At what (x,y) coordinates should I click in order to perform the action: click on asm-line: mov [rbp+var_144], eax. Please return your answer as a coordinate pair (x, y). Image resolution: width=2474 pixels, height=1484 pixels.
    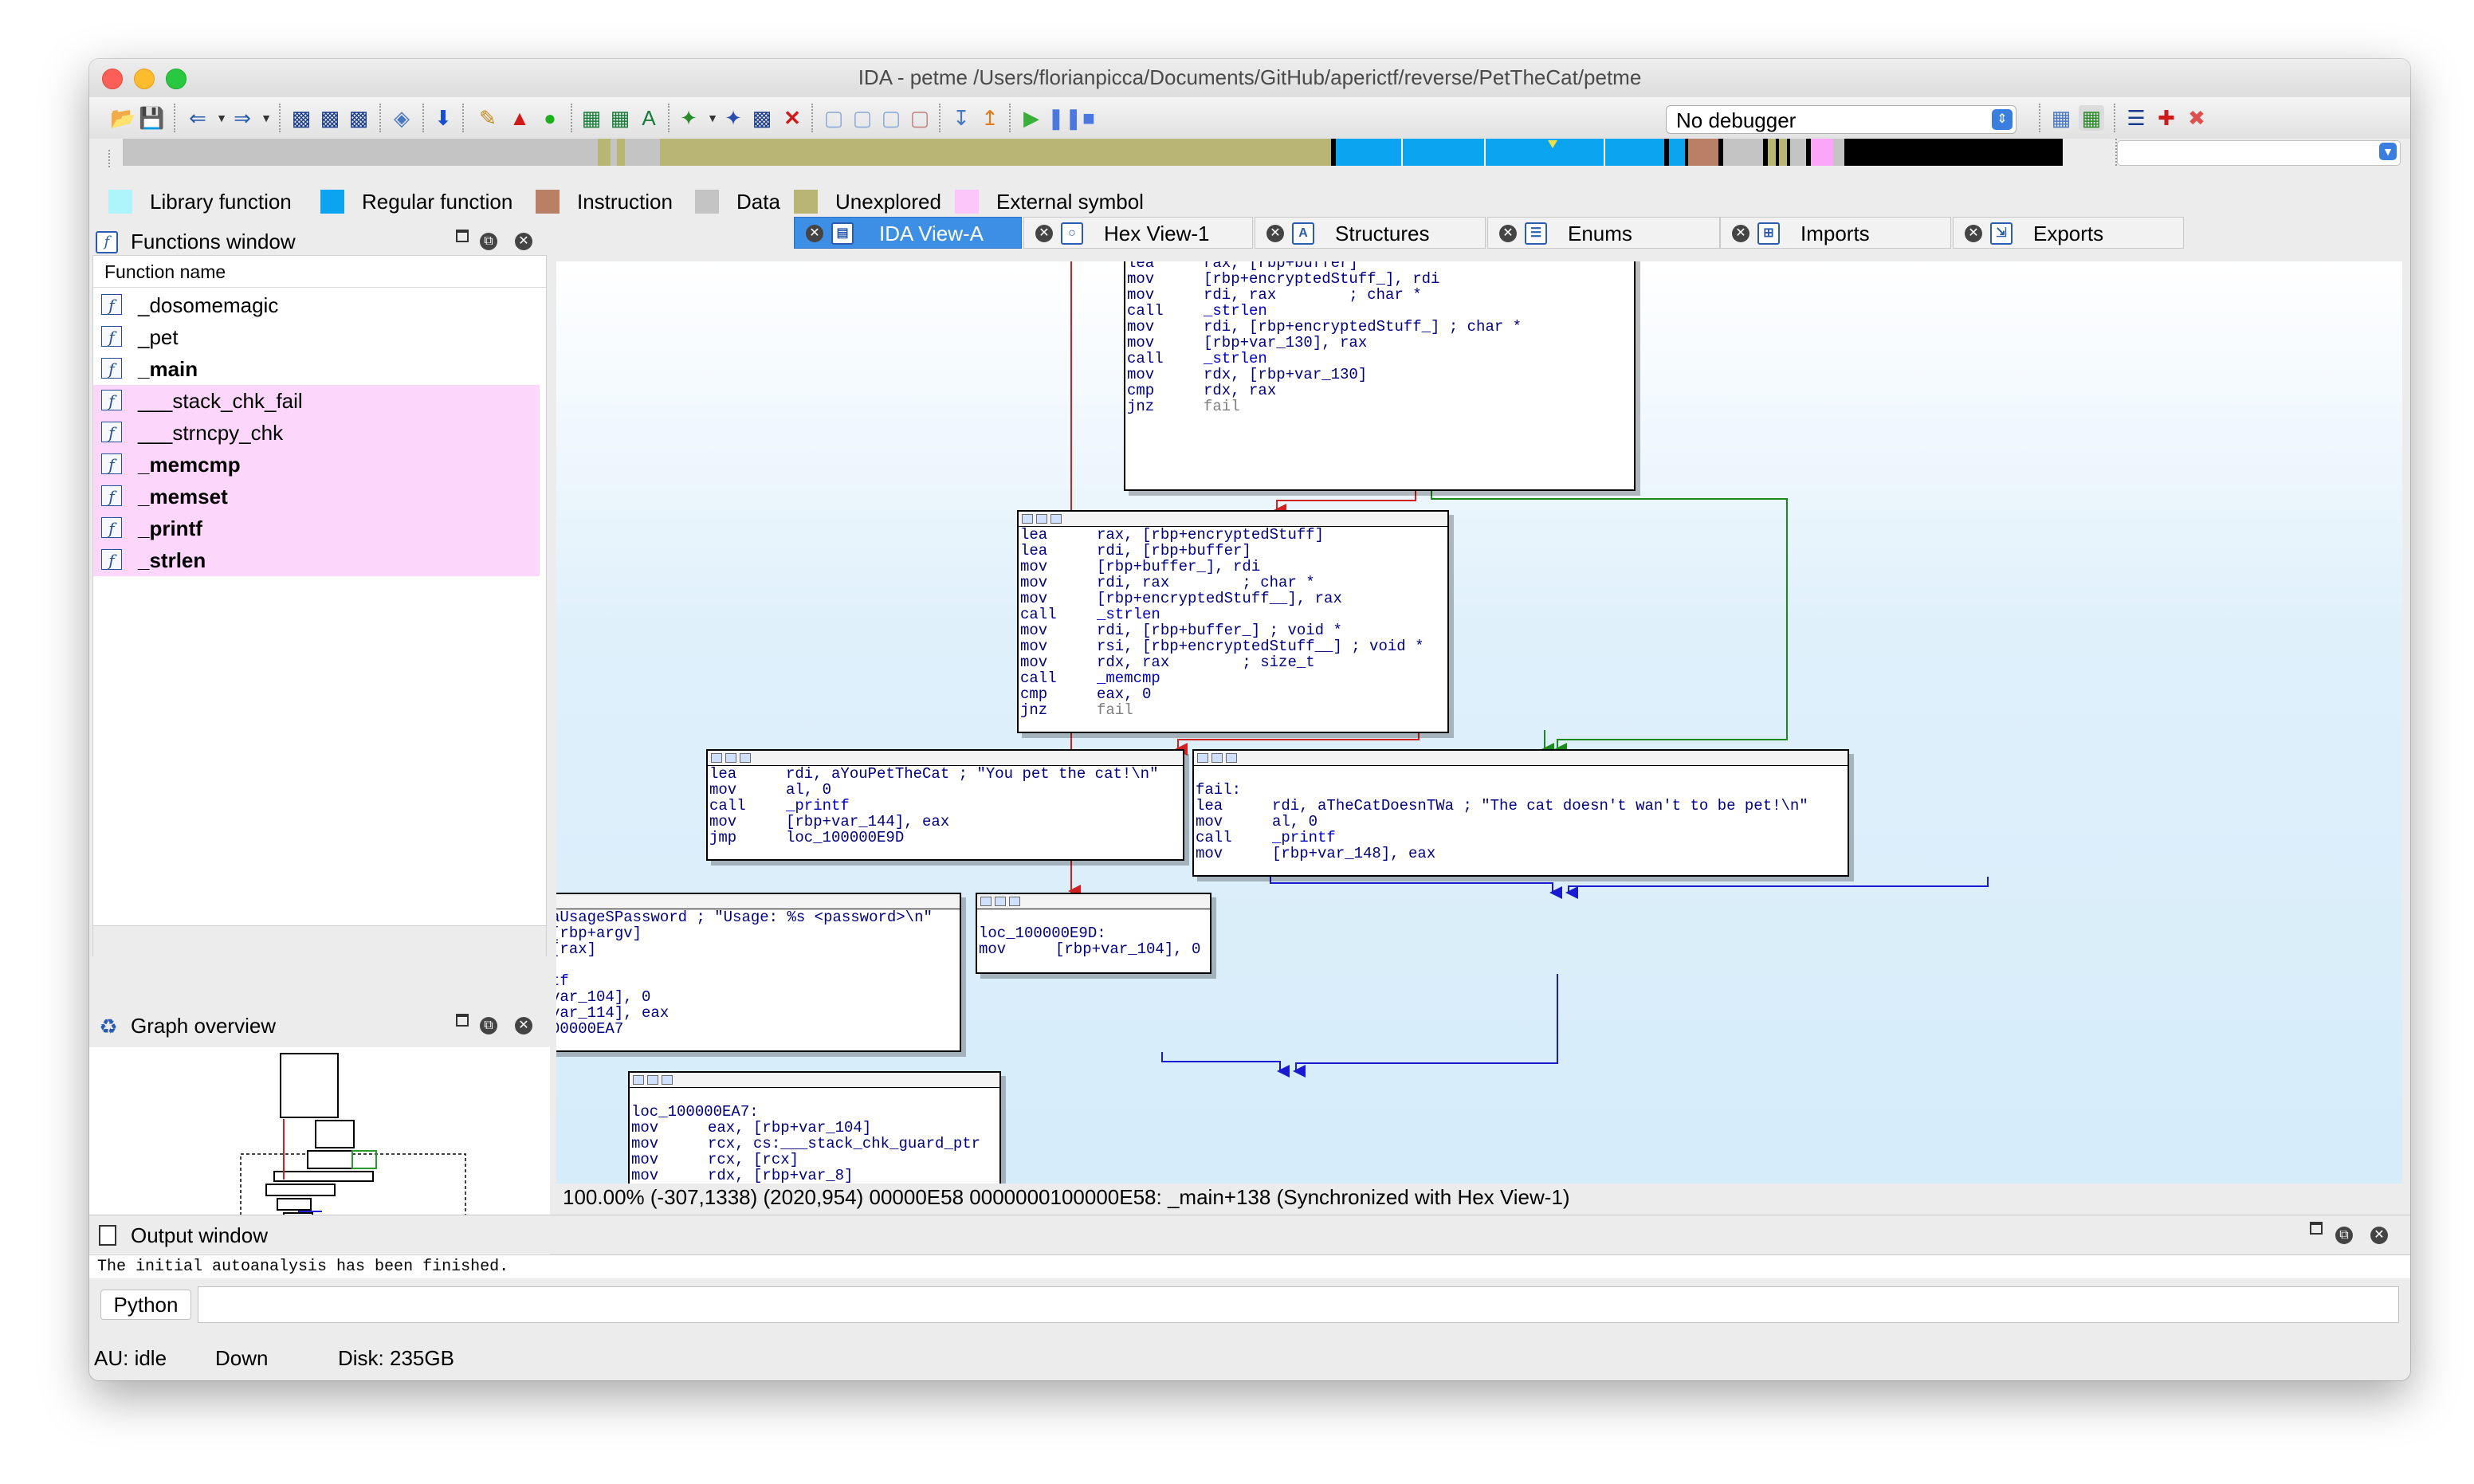
    Looking at the image, I should click on (945, 822).